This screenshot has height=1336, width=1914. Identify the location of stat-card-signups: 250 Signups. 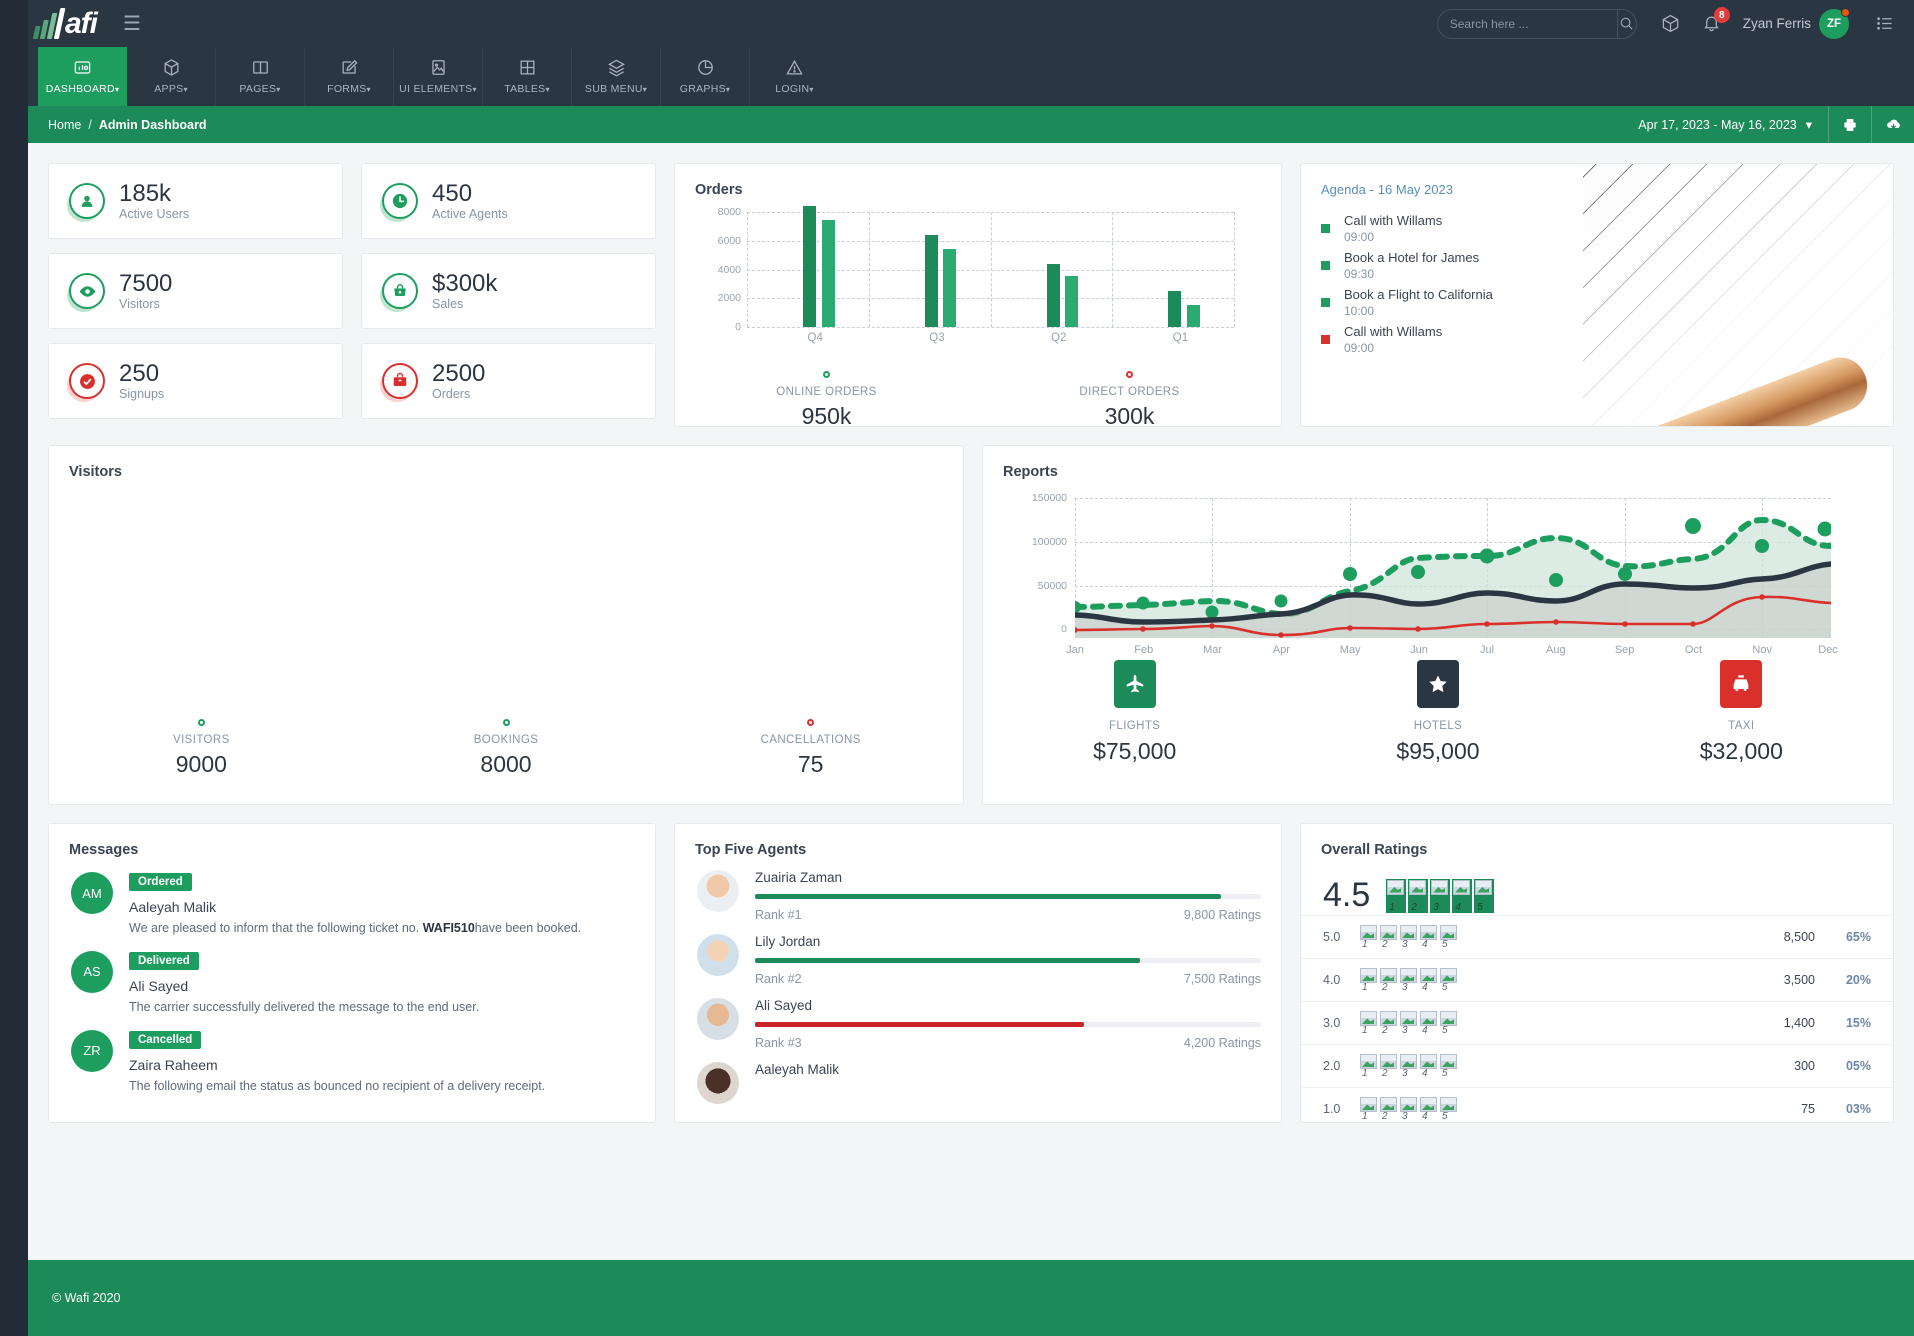
(195, 381).